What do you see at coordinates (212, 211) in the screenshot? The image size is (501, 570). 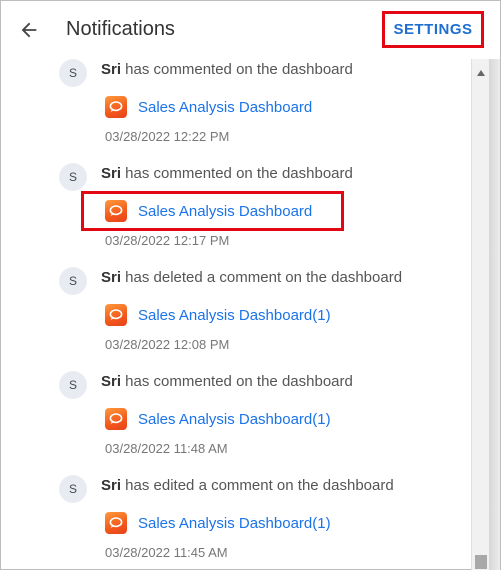 I see `highlight-annotation` at bounding box center [212, 211].